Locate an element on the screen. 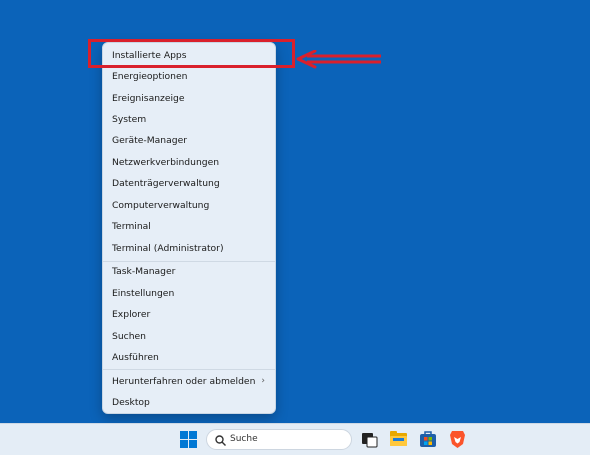 This screenshot has height=455, width=590. highlight-rectangle is located at coordinates (191, 53).